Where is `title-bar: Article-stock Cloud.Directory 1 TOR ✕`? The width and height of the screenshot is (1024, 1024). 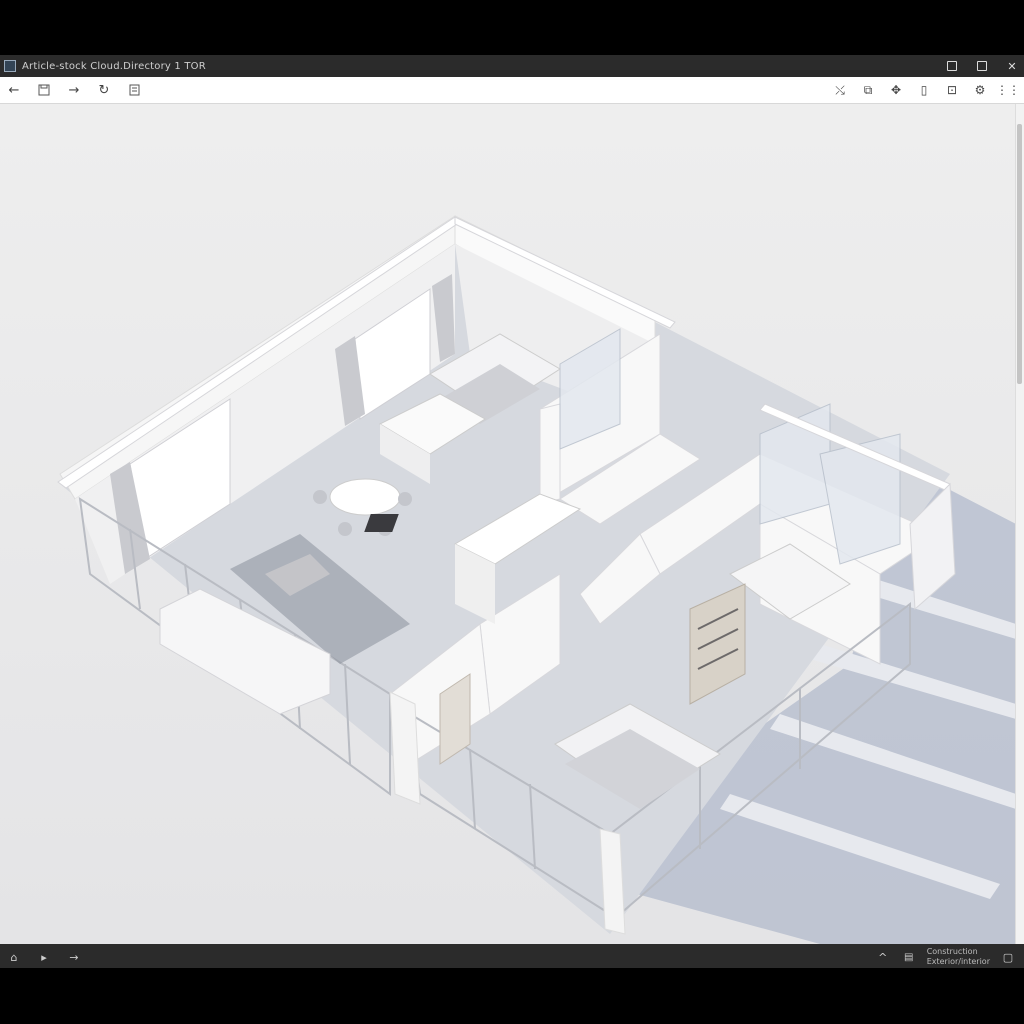 title-bar: Article-stock Cloud.Directory 1 TOR ✕ is located at coordinates (512, 66).